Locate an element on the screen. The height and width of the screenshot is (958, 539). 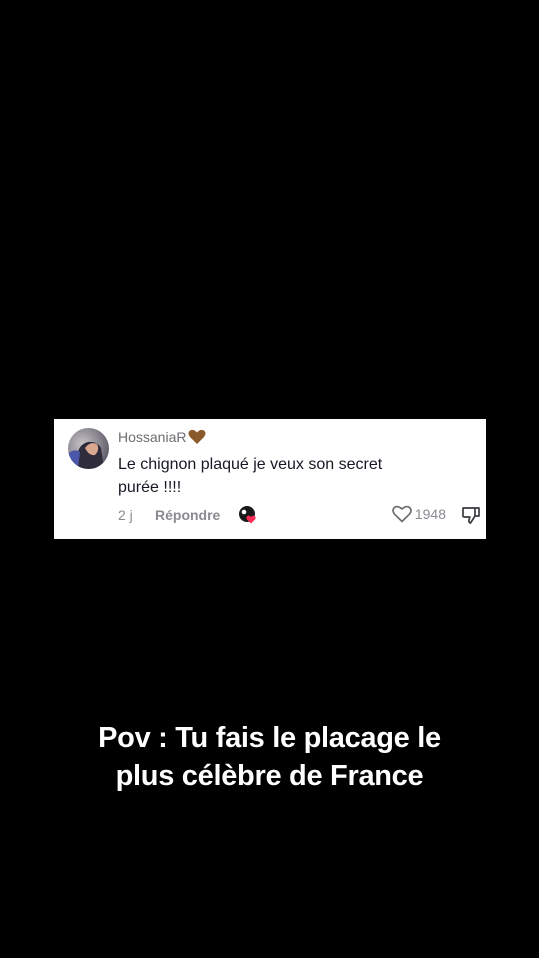
thumbs-down-icon is located at coordinates (471, 515).